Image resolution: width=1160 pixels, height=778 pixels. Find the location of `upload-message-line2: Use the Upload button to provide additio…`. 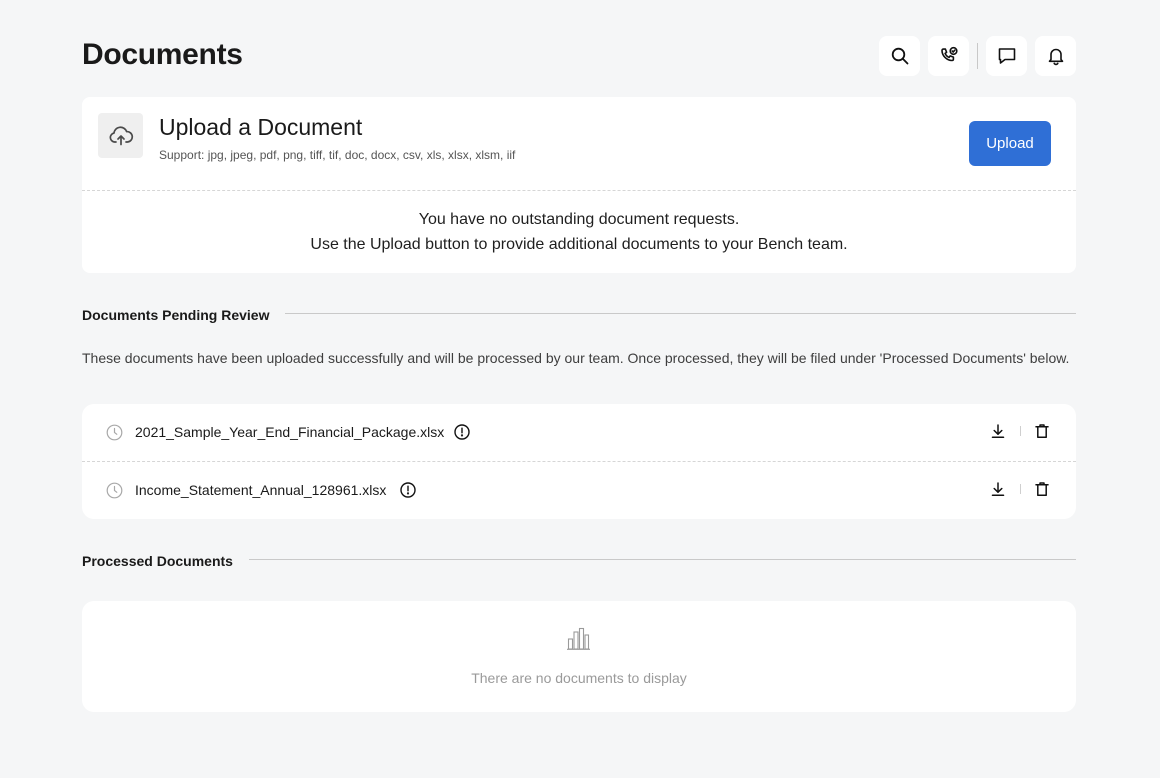

upload-message-line2: Use the Upload button to provide additio… is located at coordinates (579, 244).